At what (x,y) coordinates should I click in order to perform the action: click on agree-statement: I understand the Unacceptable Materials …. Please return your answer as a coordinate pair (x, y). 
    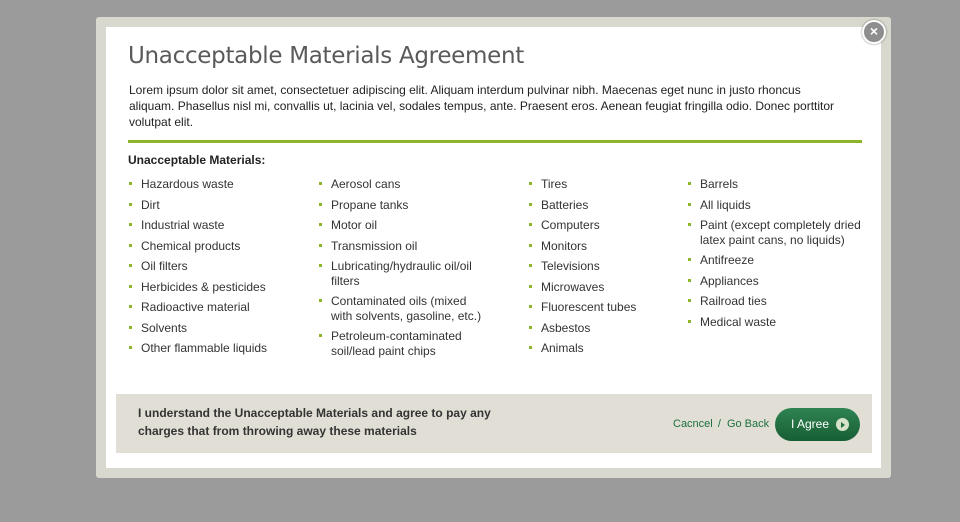
    Looking at the image, I should click on (314, 422).